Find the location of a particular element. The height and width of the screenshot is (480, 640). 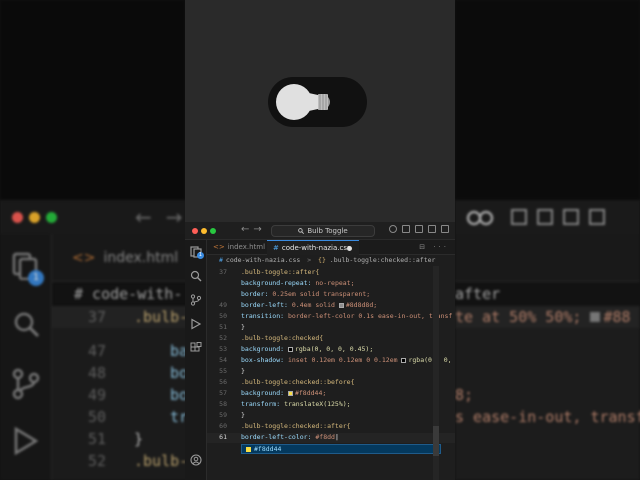

code-line: 51} is located at coordinates (232, 327).